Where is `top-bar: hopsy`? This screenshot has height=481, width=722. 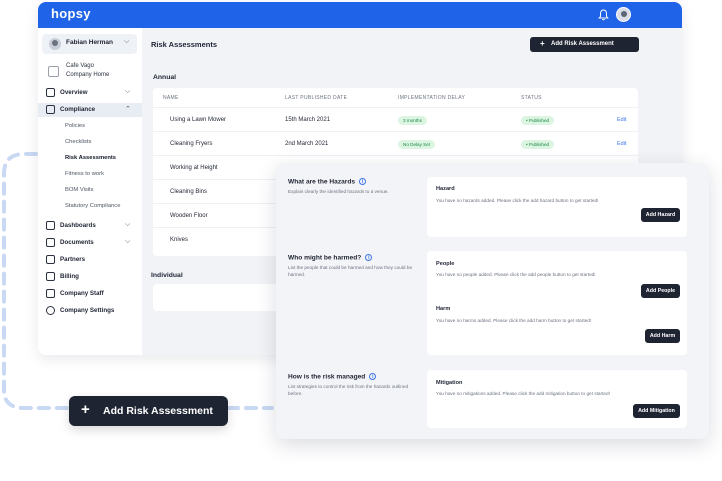
top-bar: hopsy is located at coordinates (360, 15).